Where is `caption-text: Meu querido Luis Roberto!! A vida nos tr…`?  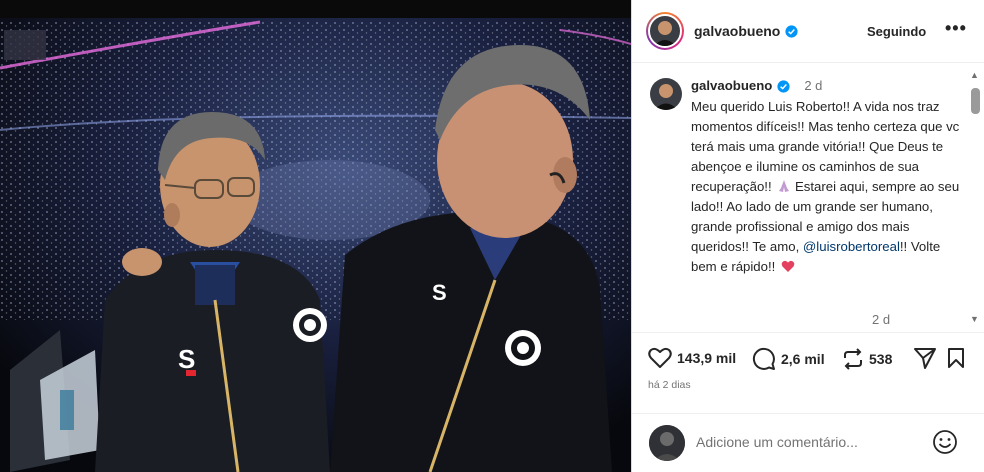 caption-text: Meu querido Luis Roberto!! A vida nos tr… is located at coordinates (827, 187).